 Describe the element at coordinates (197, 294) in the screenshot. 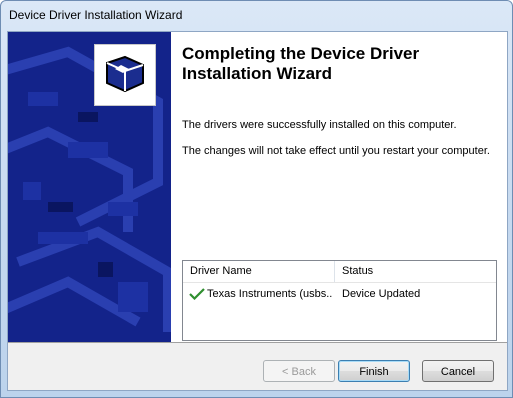

I see `checkmark-icon` at that location.